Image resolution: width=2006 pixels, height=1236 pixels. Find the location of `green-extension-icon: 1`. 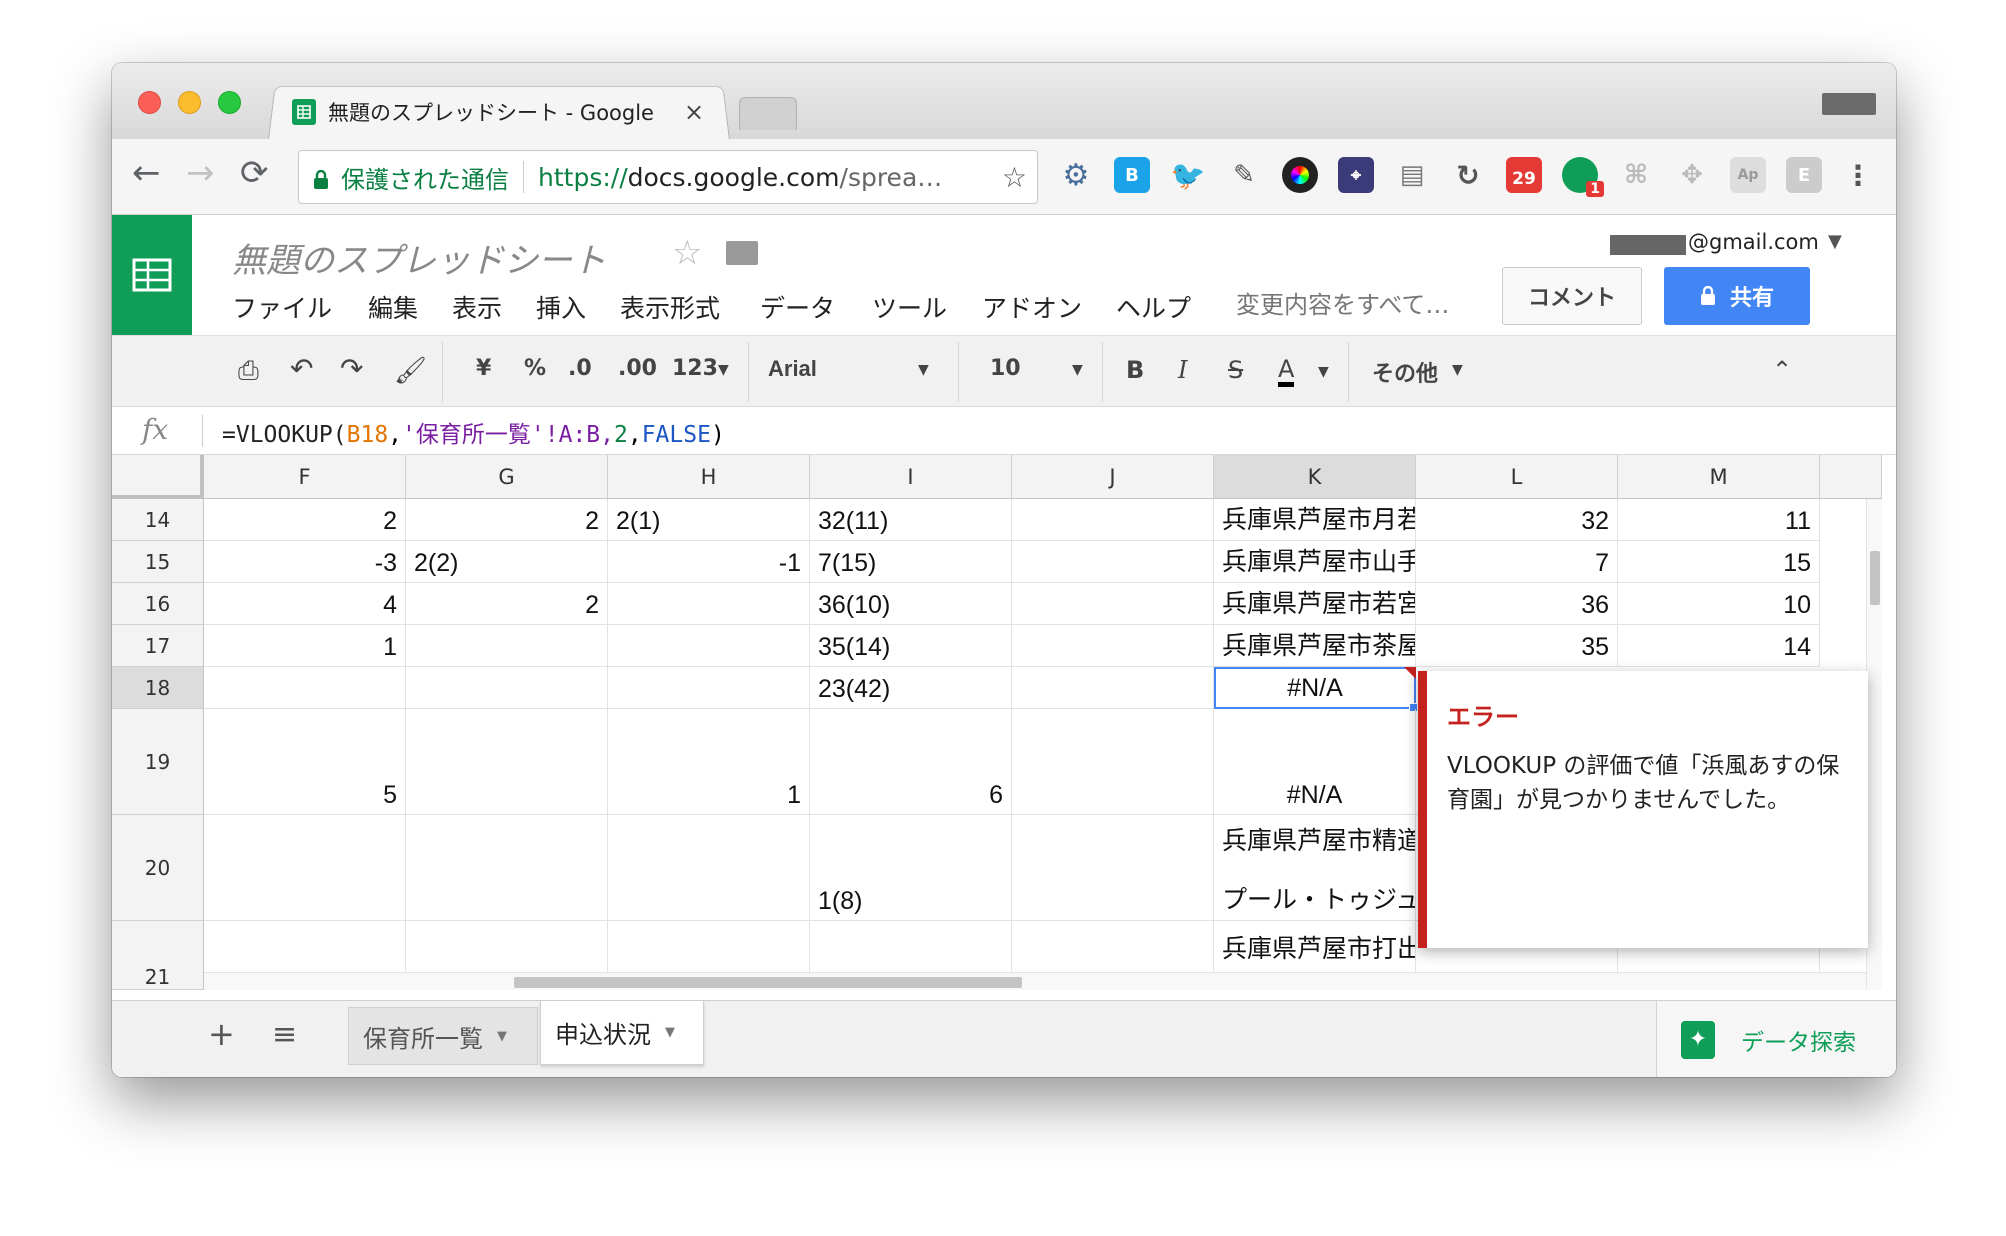

green-extension-icon: 1 is located at coordinates (1583, 177).